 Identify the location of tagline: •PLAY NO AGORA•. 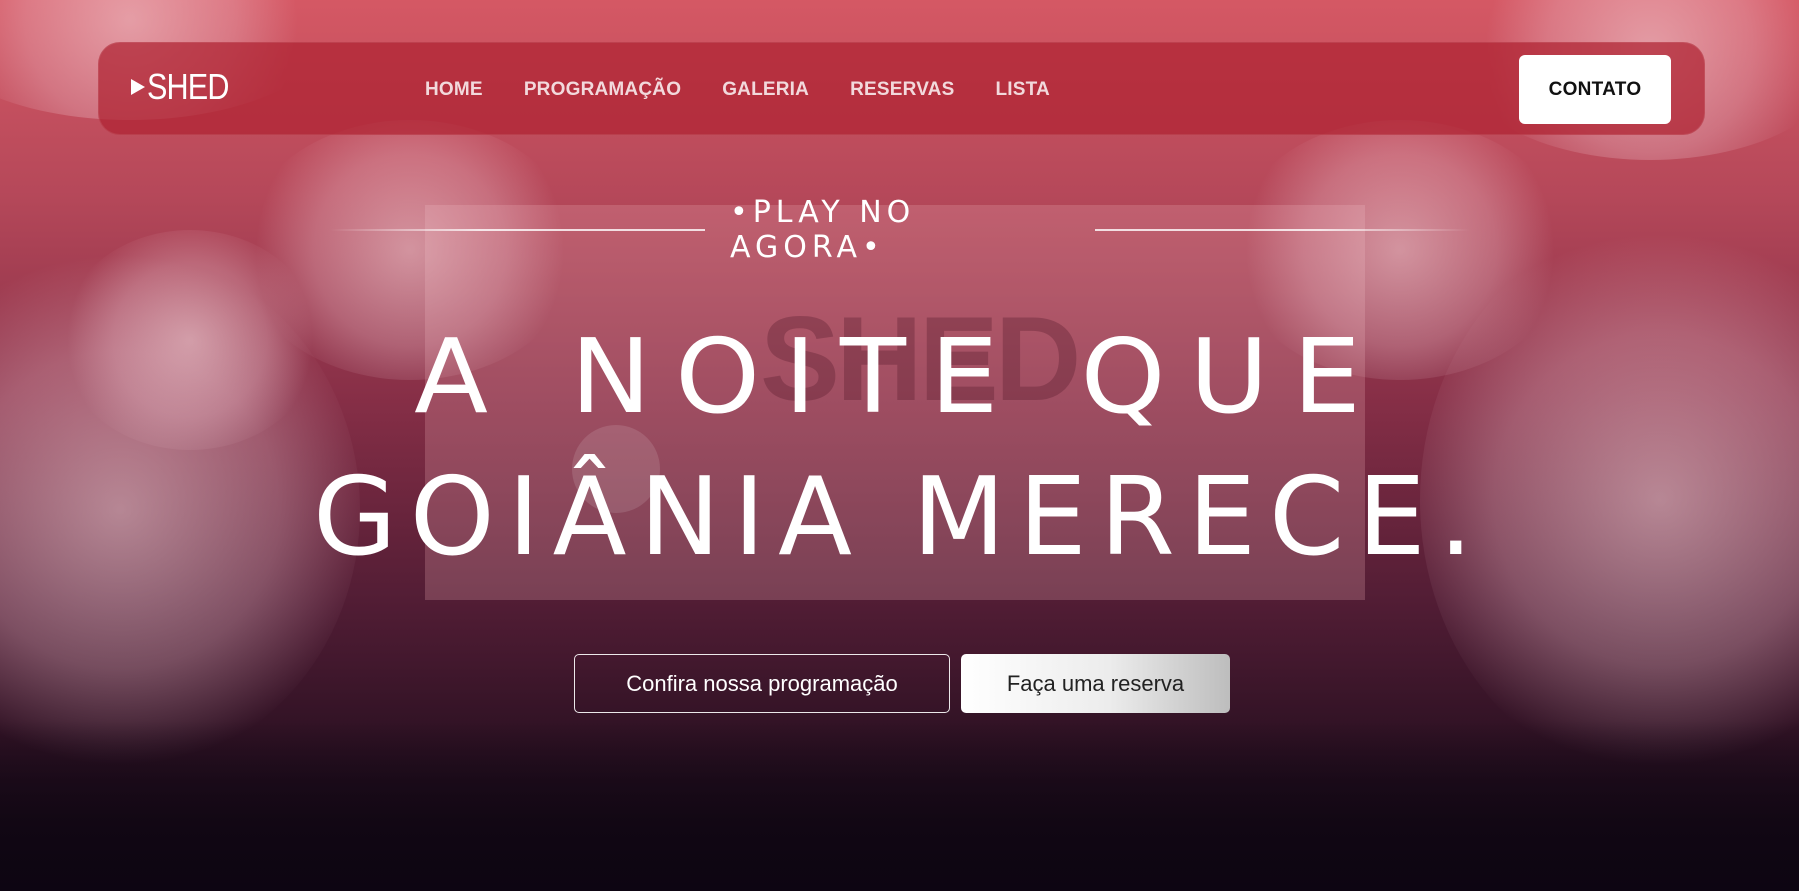
(823, 230).